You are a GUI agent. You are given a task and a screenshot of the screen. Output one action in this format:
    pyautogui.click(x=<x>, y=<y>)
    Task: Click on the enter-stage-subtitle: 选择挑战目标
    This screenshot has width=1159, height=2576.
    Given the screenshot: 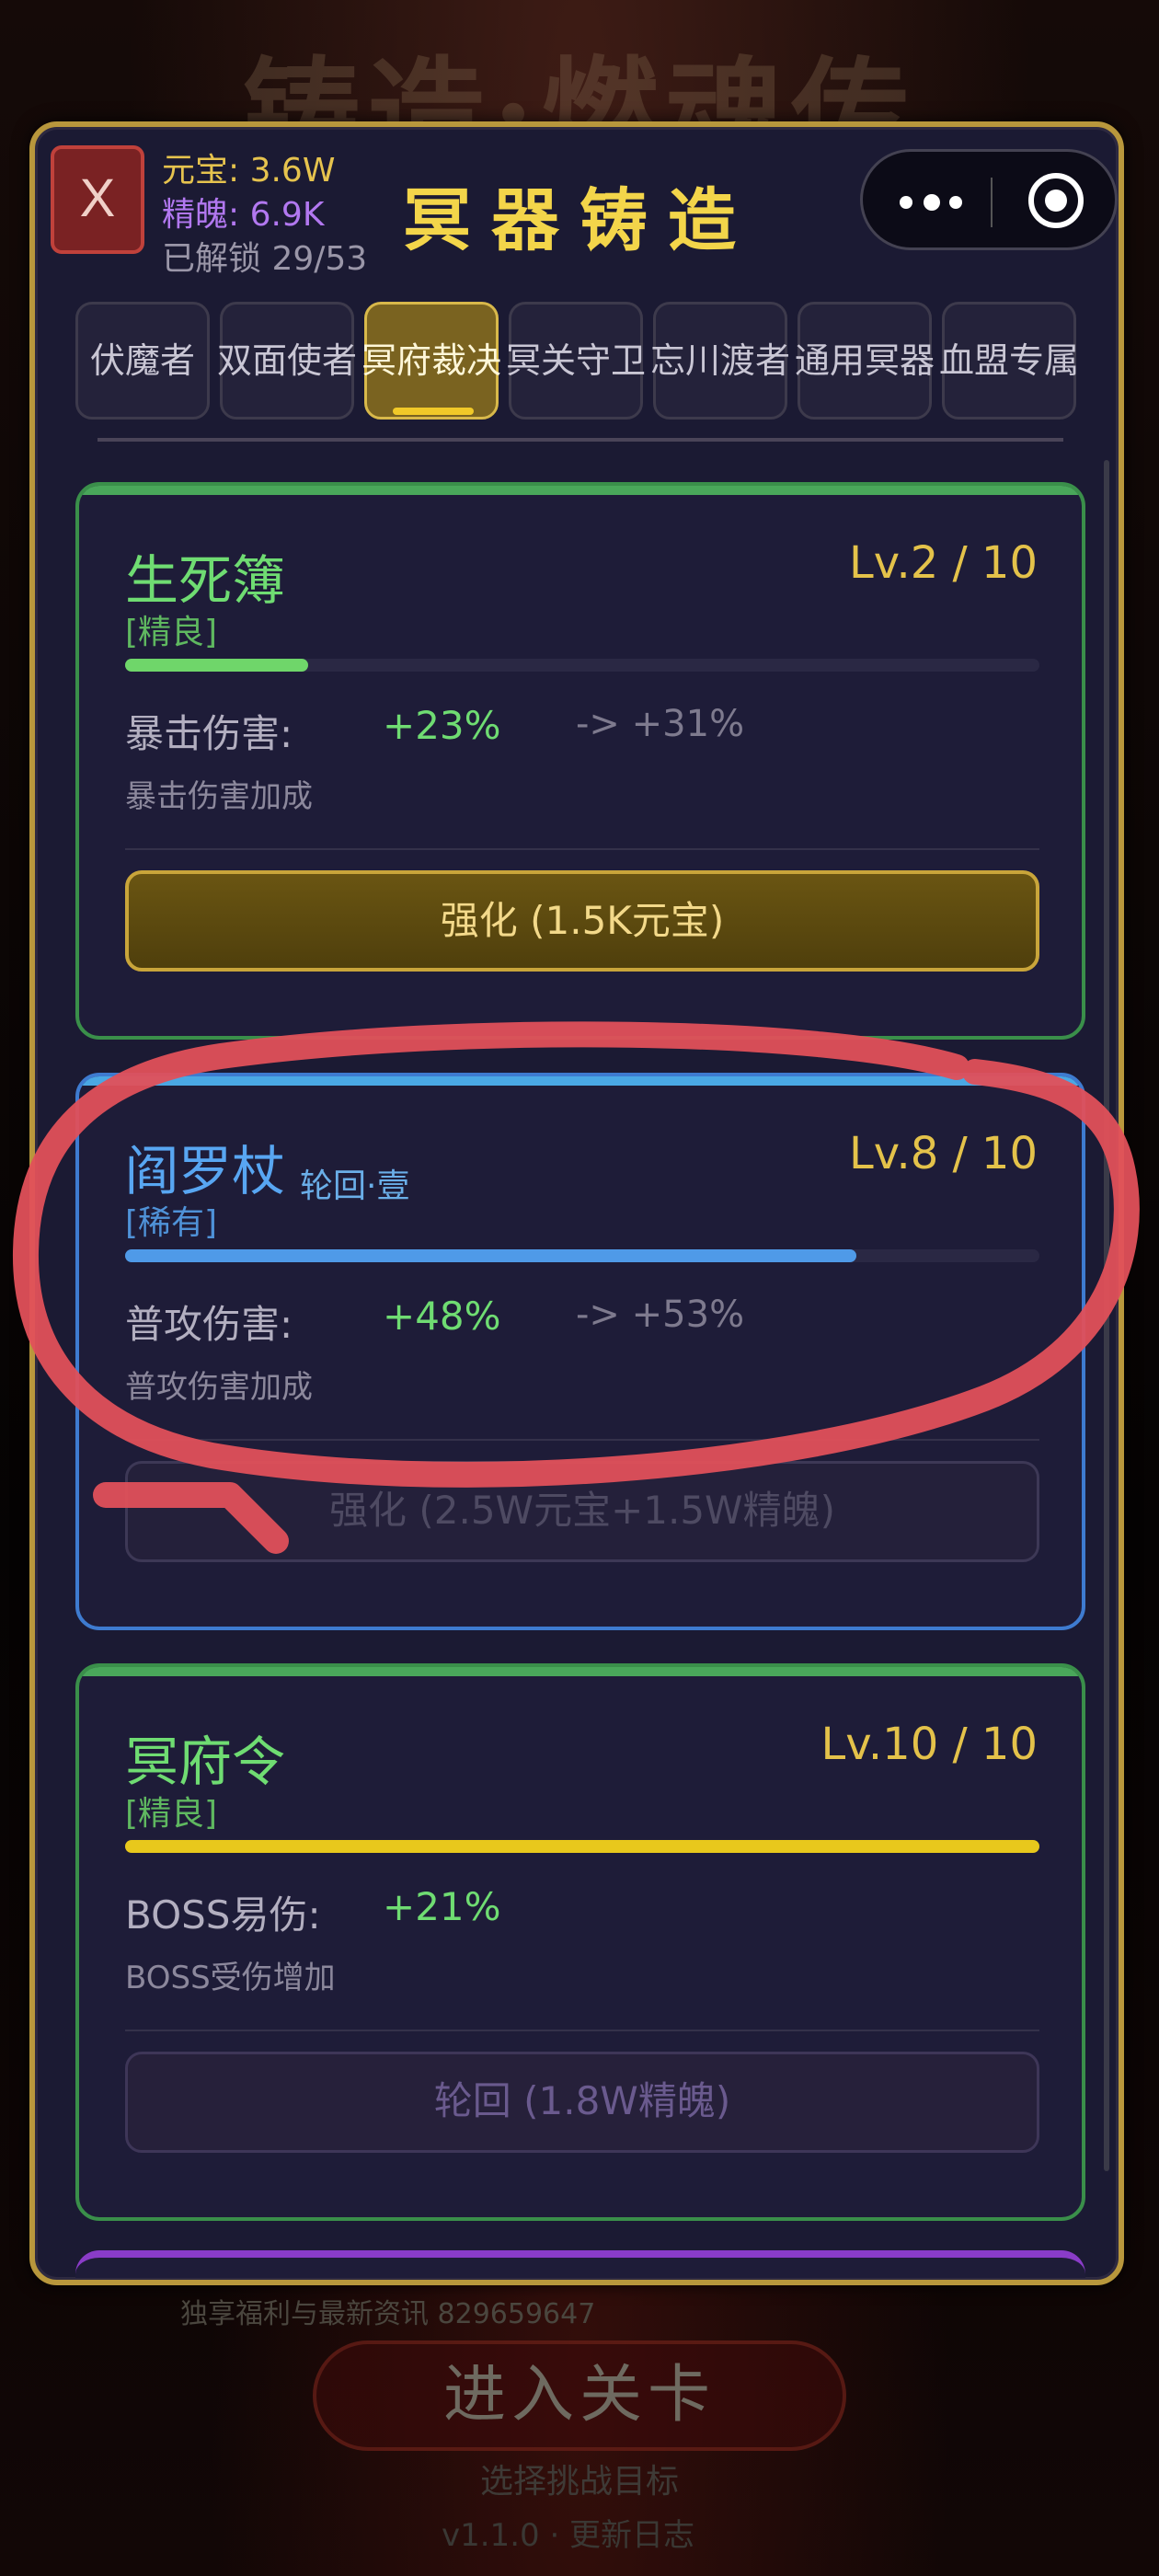 What is the action you would take?
    pyautogui.click(x=579, y=2482)
    